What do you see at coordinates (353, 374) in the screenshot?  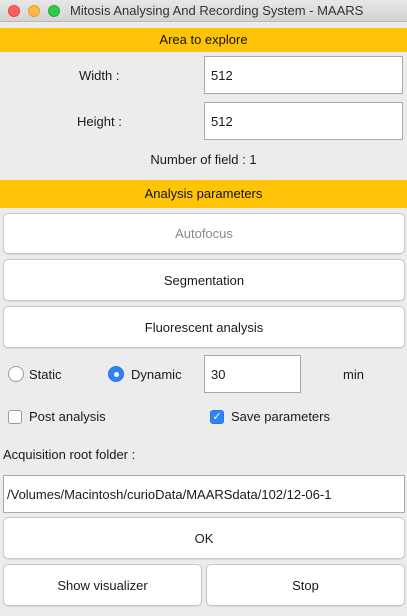 I see `duration-unit-label: min` at bounding box center [353, 374].